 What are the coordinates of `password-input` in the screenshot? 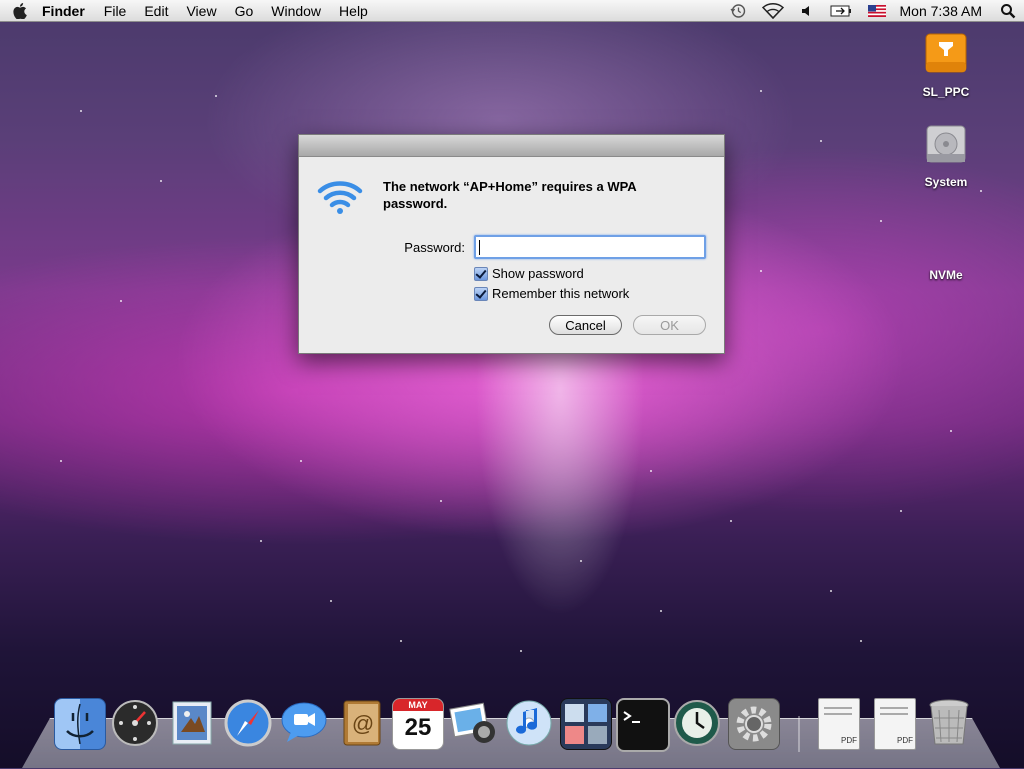 It's located at (590, 247).